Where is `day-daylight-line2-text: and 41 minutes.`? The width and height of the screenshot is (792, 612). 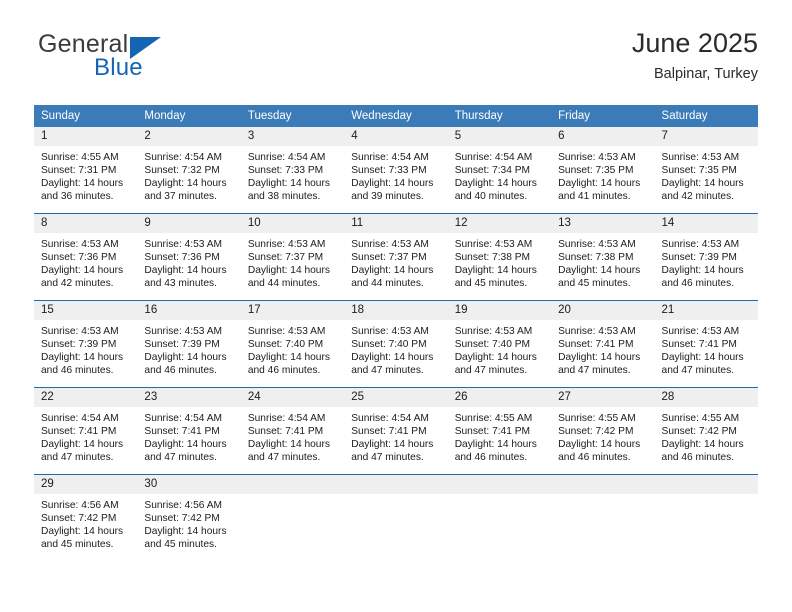
day-daylight-line2-text: and 41 minutes. is located at coordinates (594, 197).